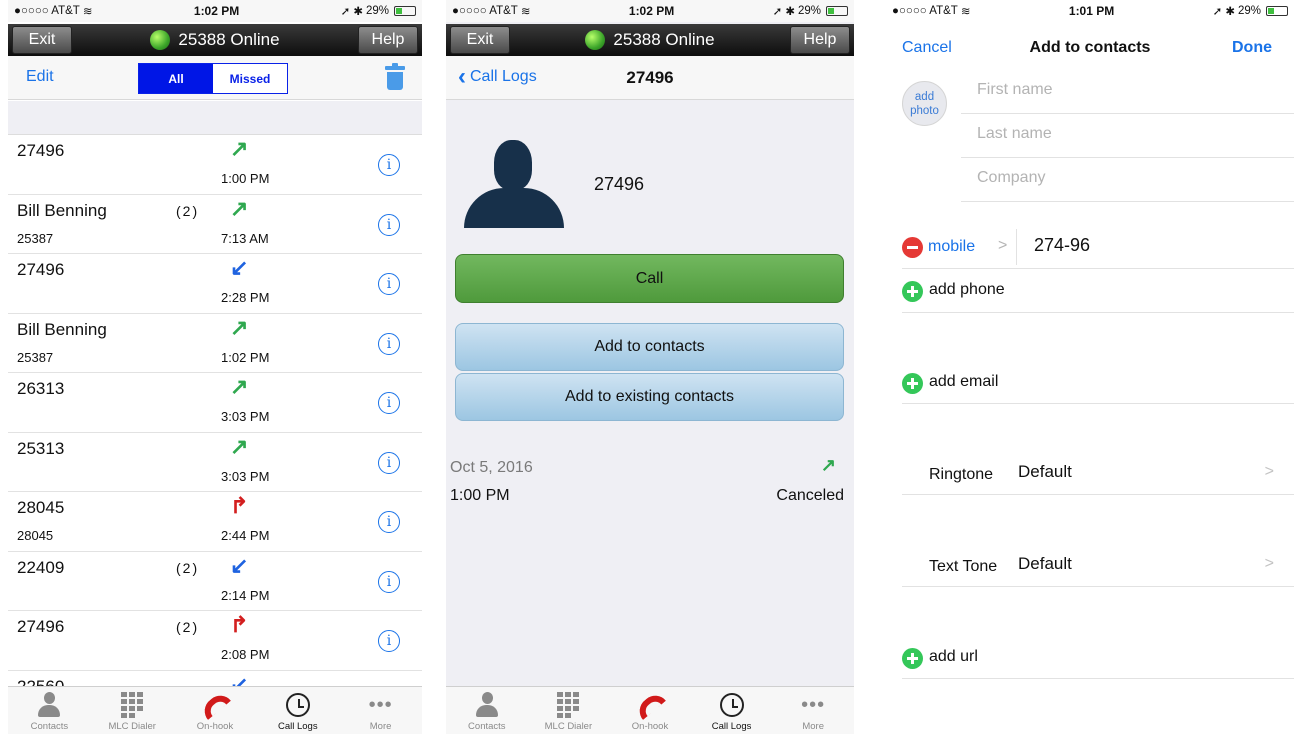 The image size is (1294, 734). Describe the element at coordinates (1276, 11) in the screenshot. I see `battery-icon` at that location.